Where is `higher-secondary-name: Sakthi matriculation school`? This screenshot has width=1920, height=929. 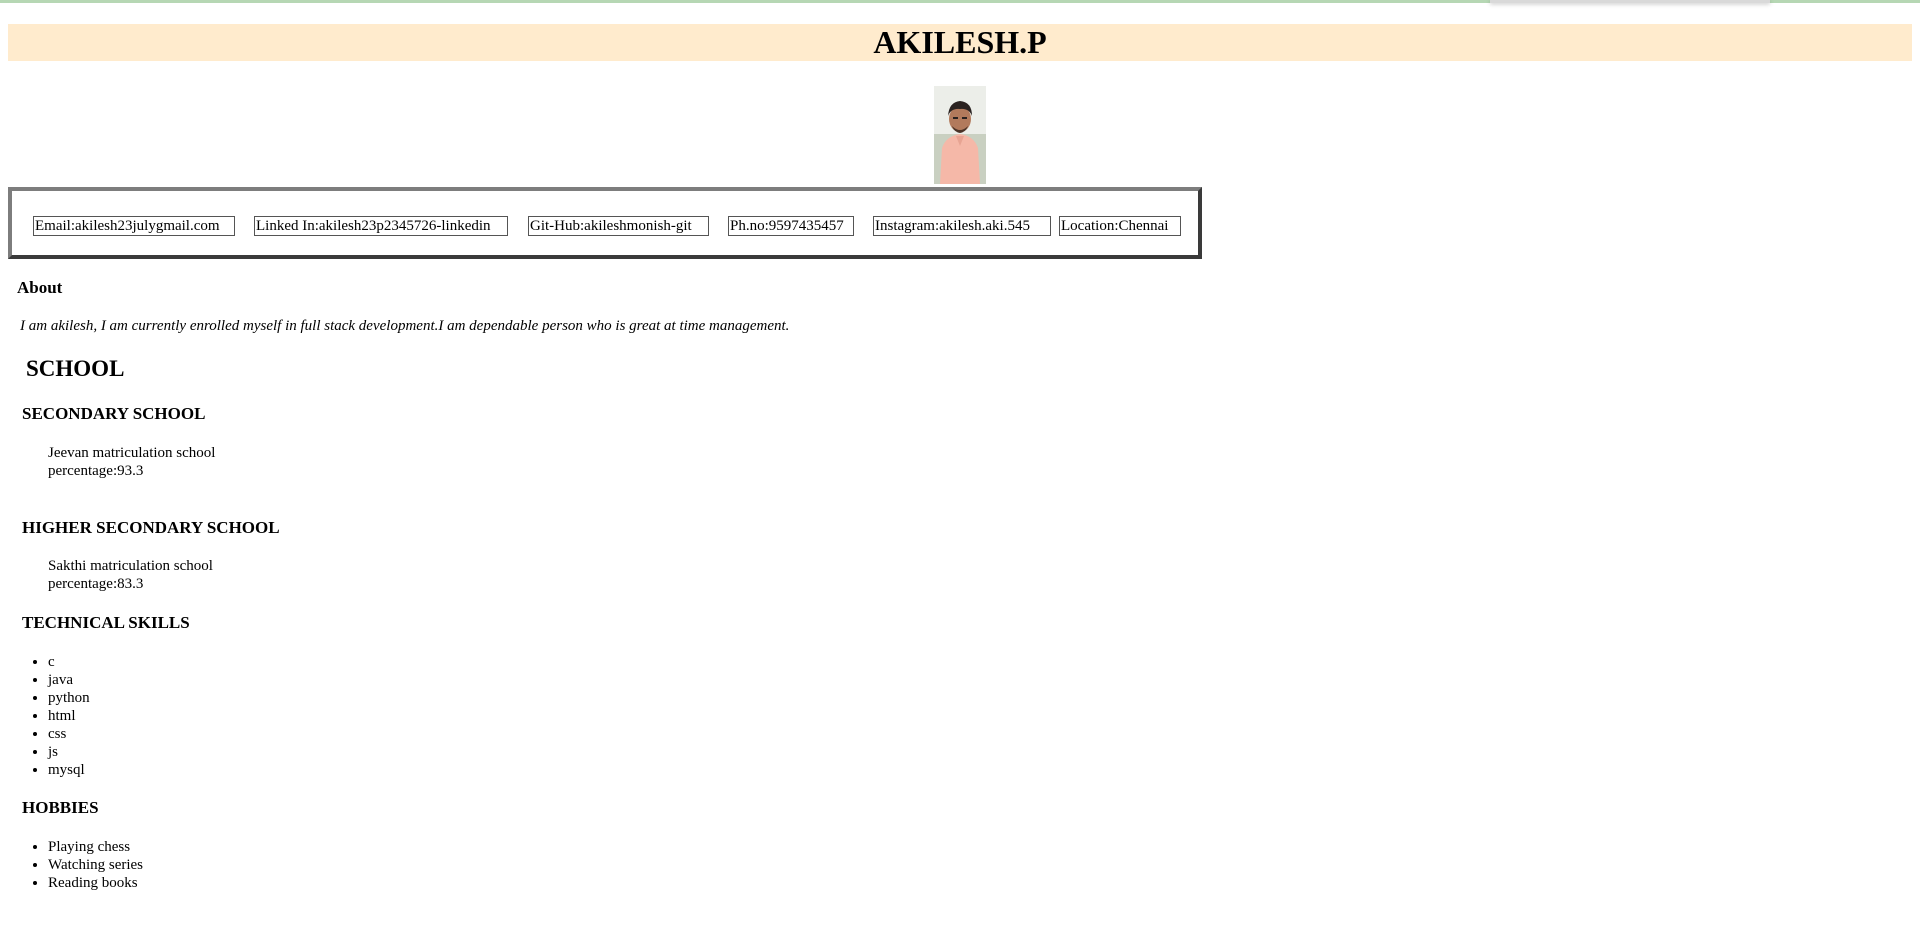
higher-secondary-name: Sakthi matriculation school is located at coordinates (130, 566).